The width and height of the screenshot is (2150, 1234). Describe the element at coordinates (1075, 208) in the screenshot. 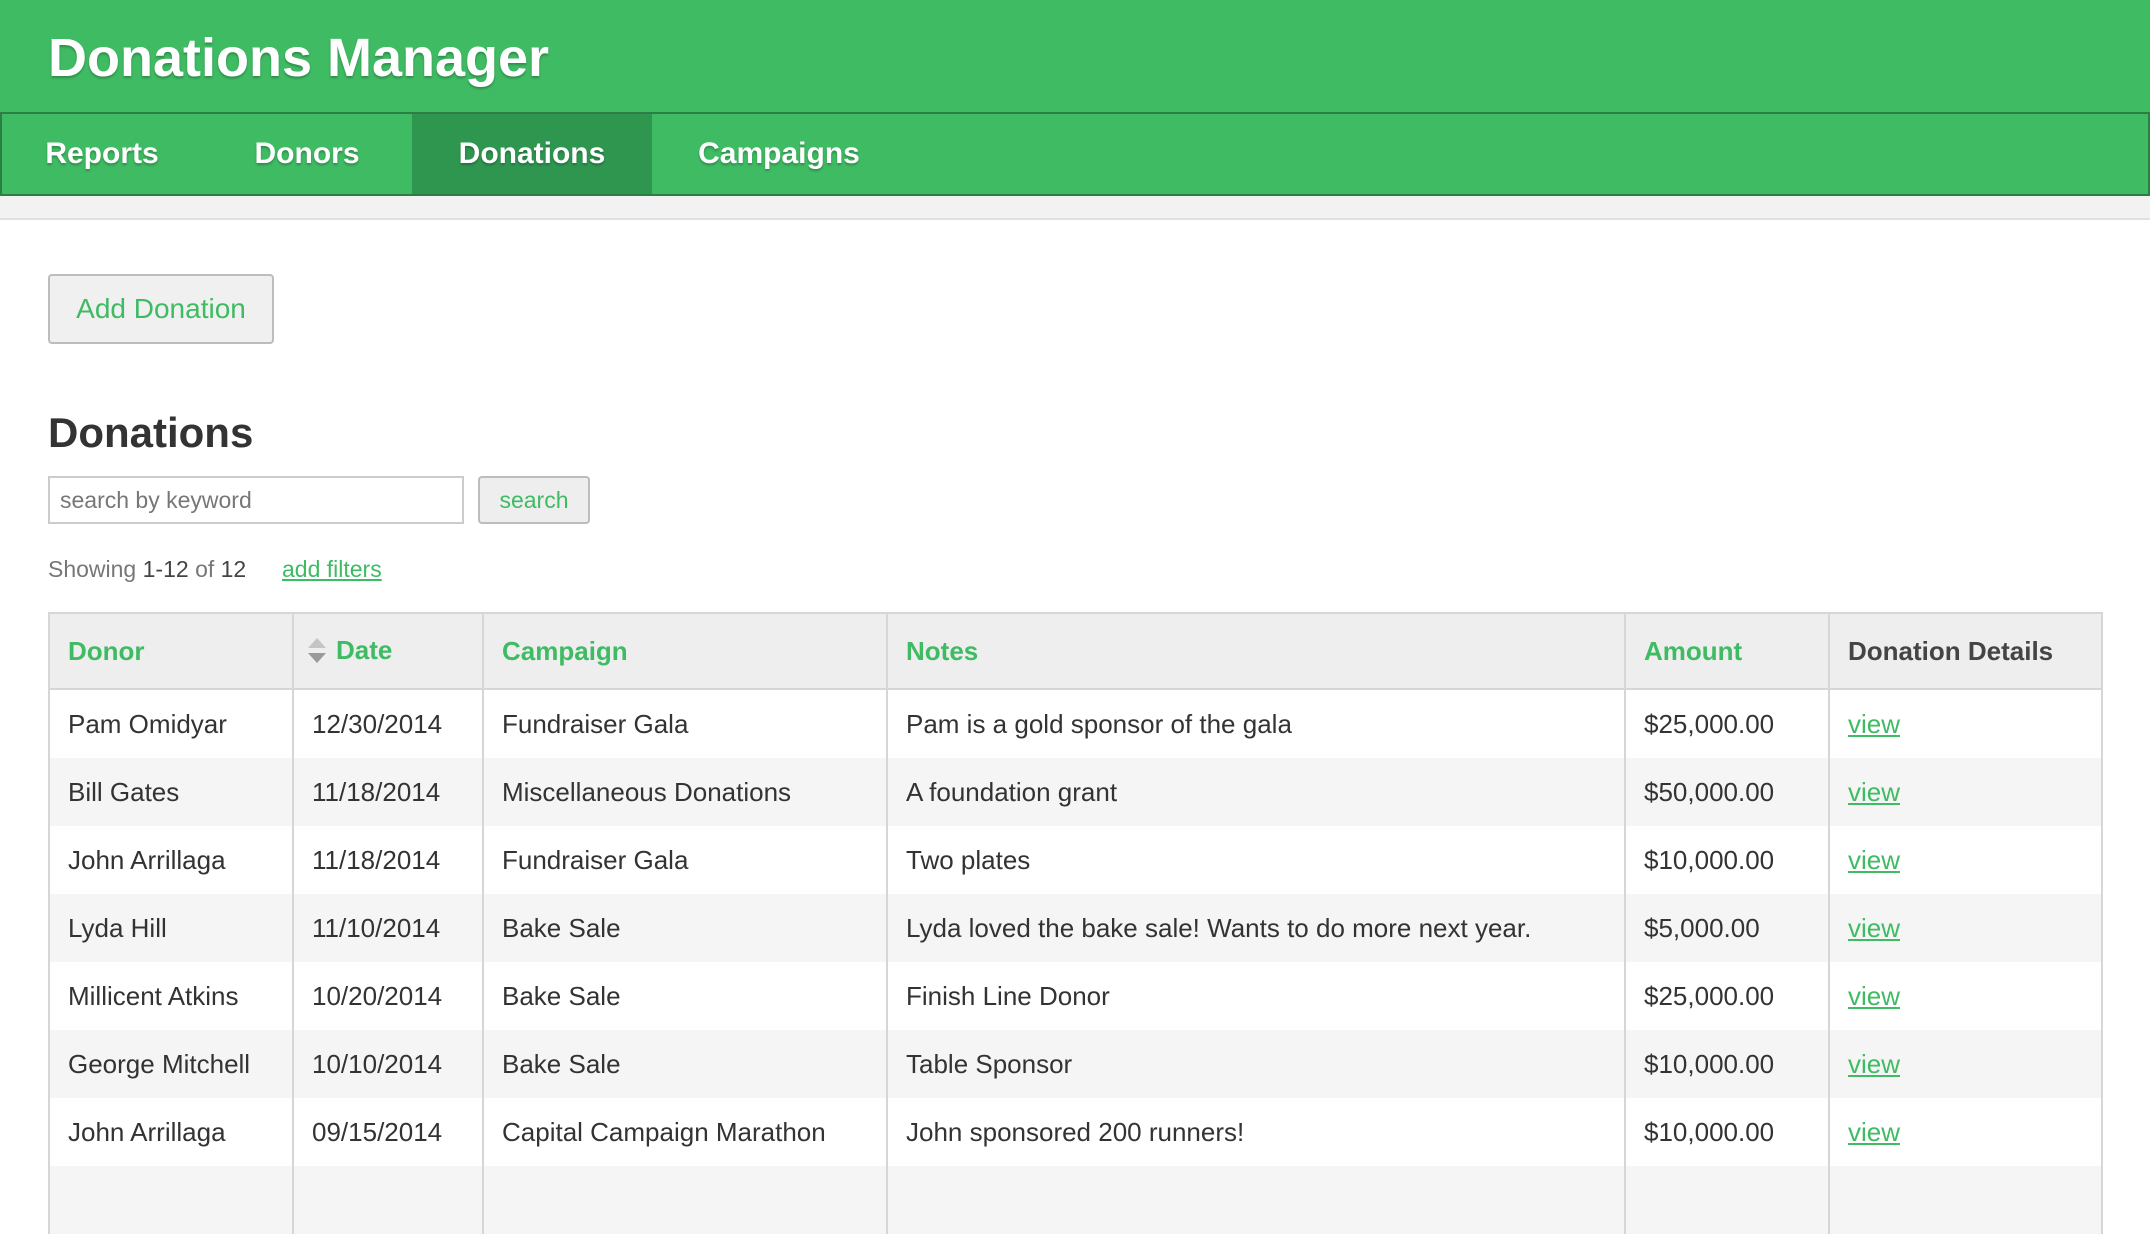

I see `nav-divider` at that location.